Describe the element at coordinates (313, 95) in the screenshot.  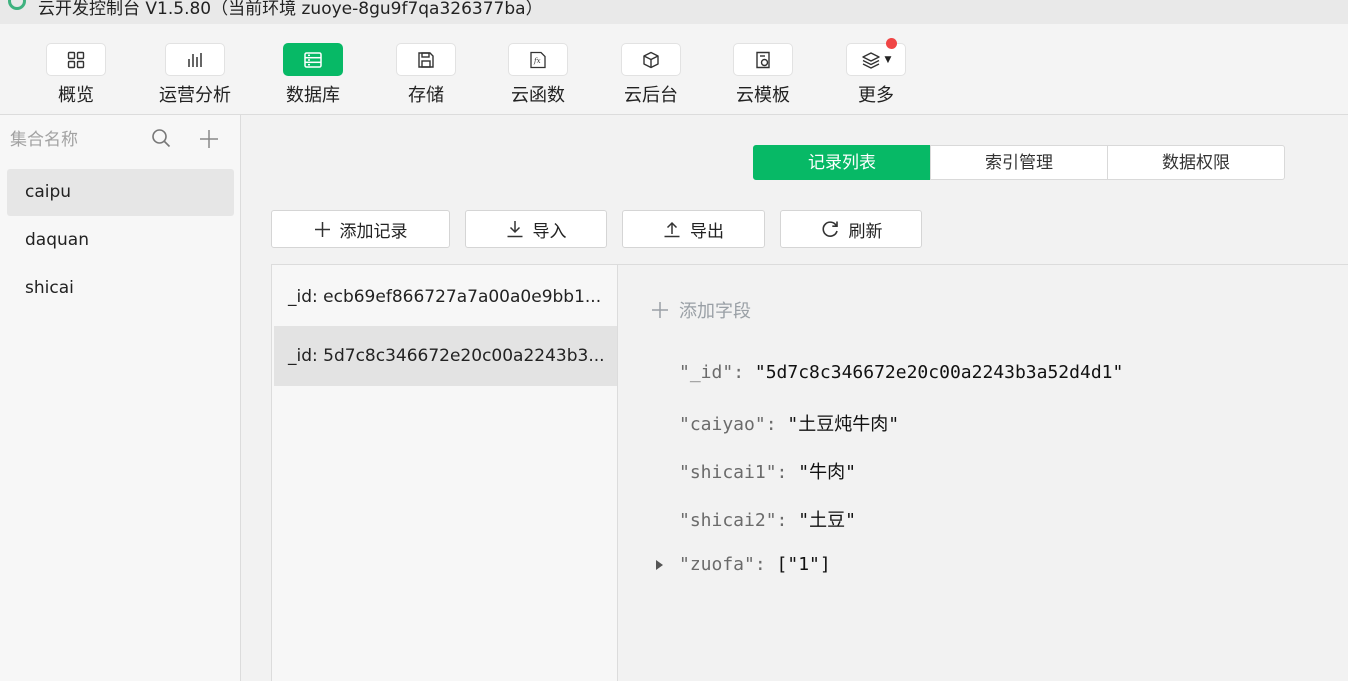
I see `toolbar-label: 数据库` at that location.